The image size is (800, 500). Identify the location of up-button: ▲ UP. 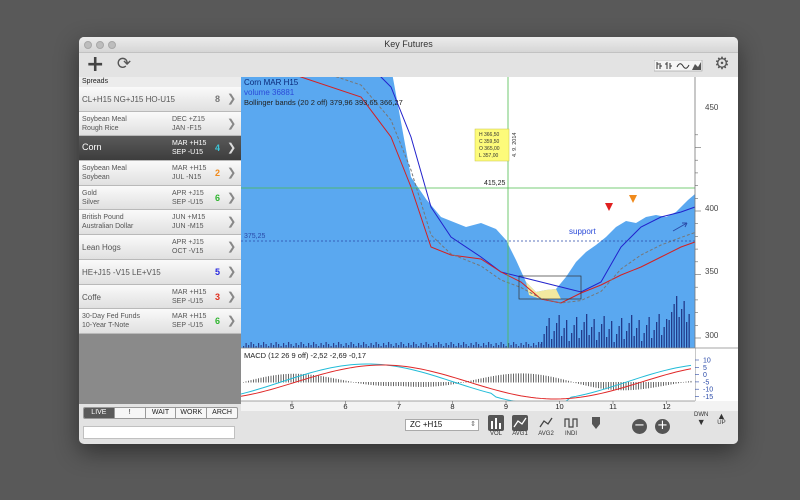
(721, 419).